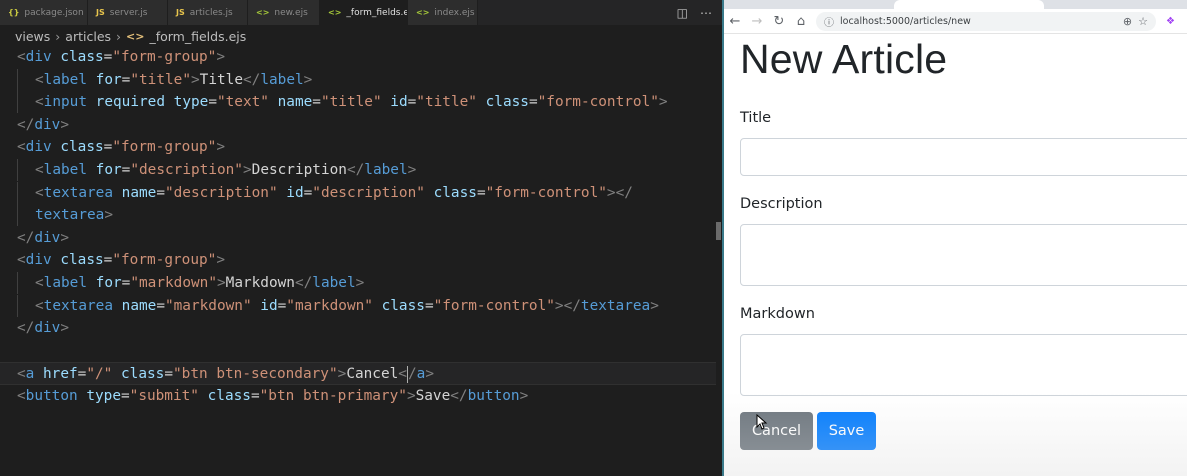 The width and height of the screenshot is (1187, 476). Describe the element at coordinates (978, 21) in the screenshot. I see `url-text: localhost:5000/articles/new` at that location.